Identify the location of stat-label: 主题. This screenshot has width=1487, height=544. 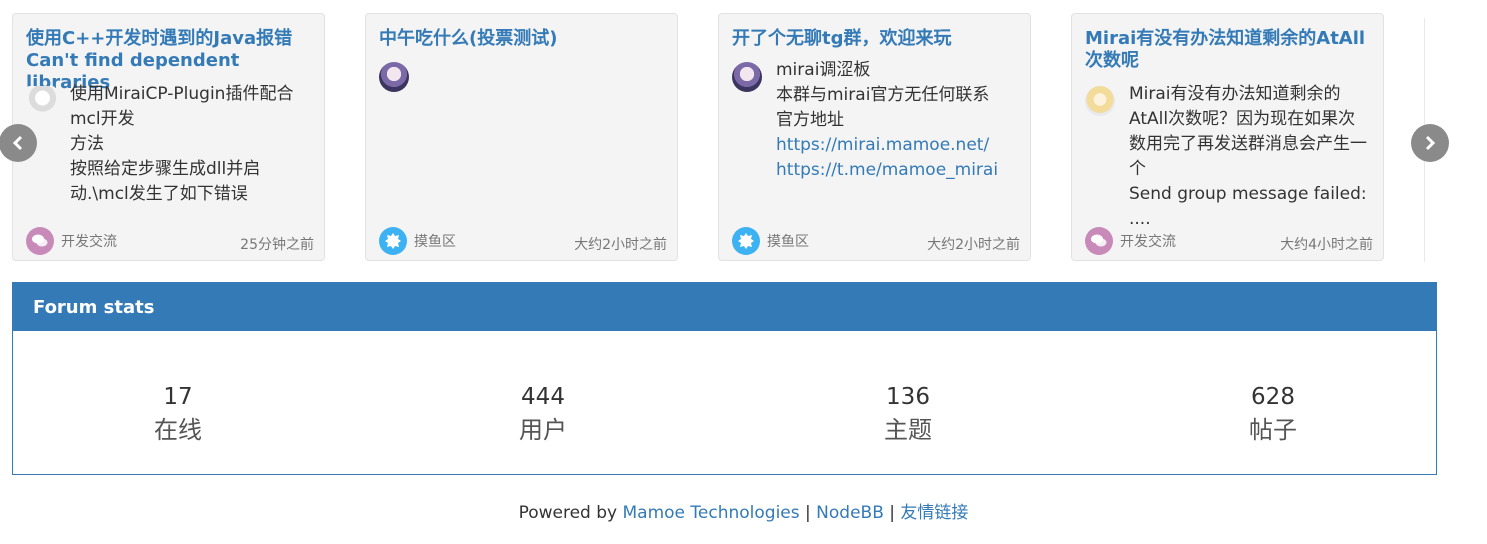
(908, 430).